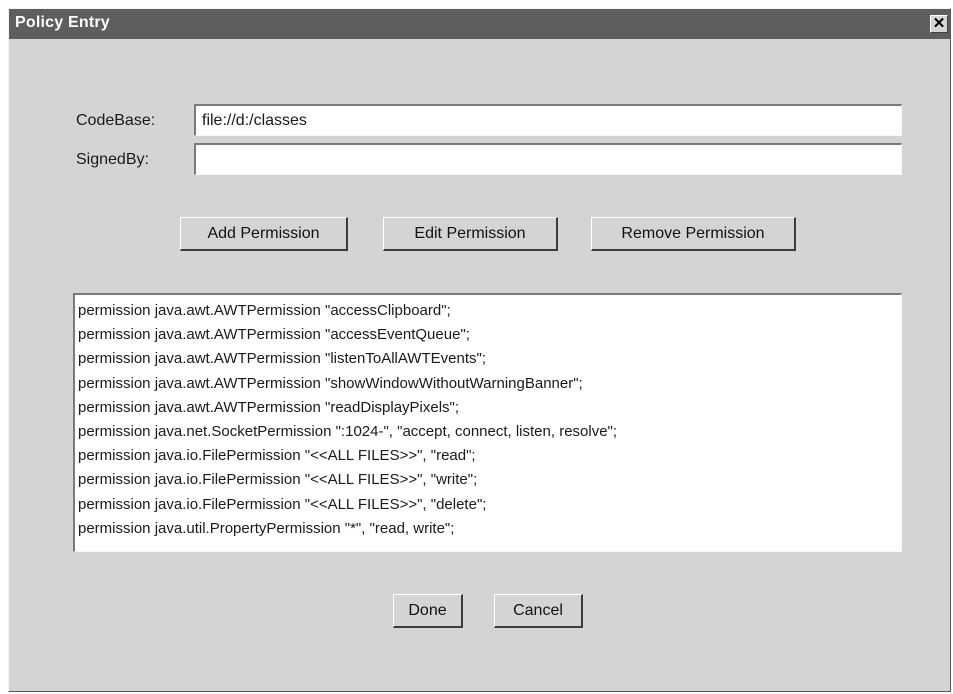  What do you see at coordinates (548, 159) in the screenshot?
I see `signedby-input` at bounding box center [548, 159].